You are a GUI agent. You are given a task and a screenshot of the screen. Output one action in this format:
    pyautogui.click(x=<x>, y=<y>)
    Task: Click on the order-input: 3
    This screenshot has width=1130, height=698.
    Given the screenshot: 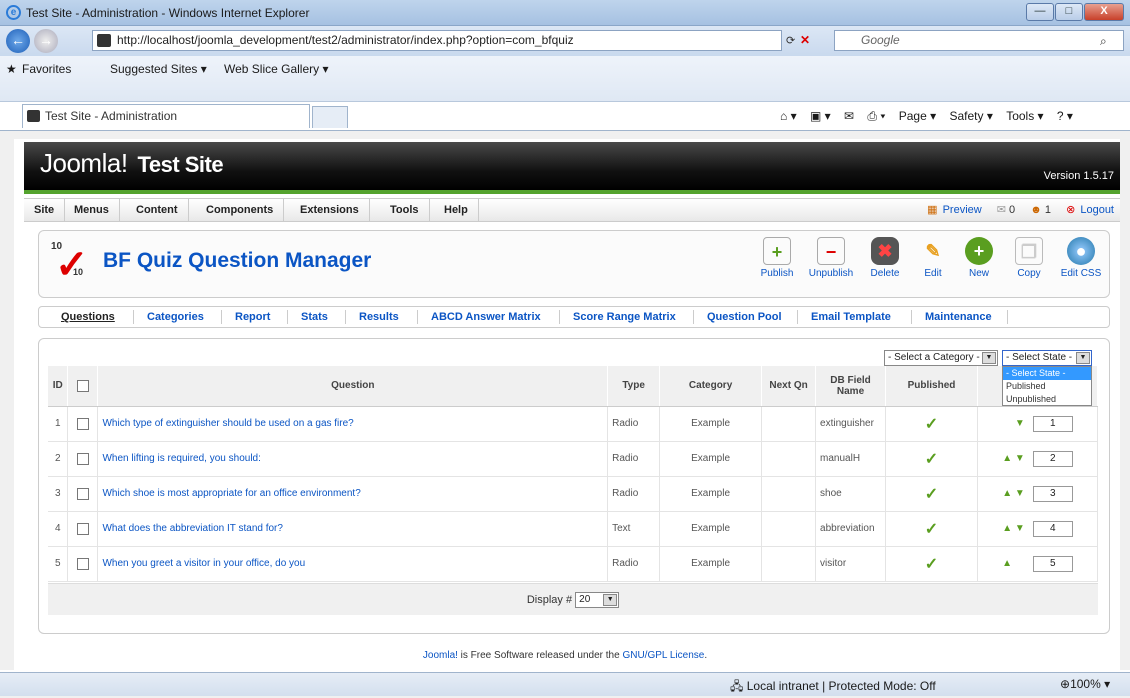 What is the action you would take?
    pyautogui.click(x=1052, y=493)
    